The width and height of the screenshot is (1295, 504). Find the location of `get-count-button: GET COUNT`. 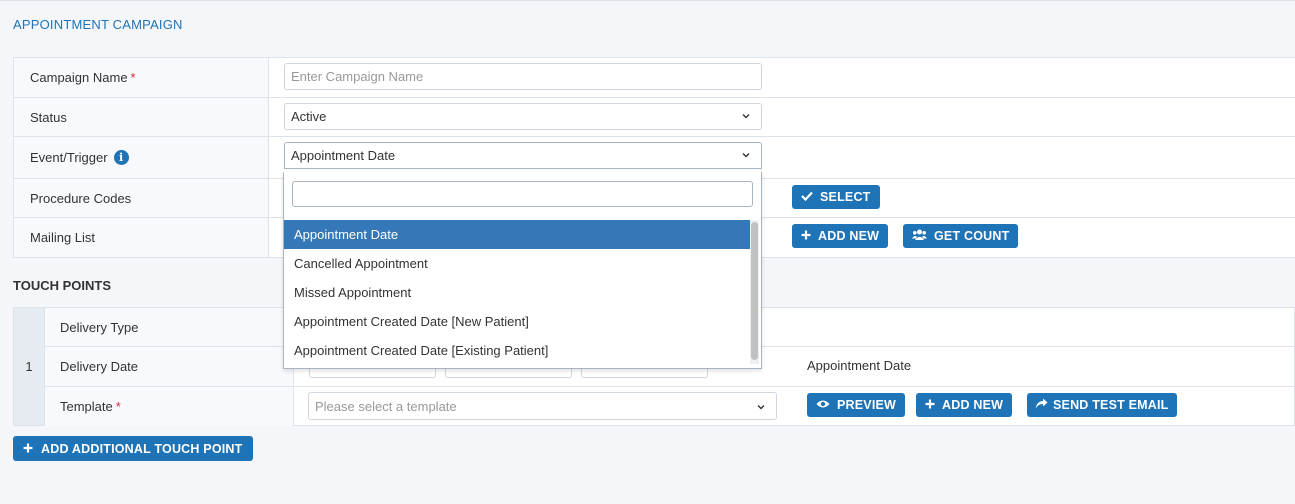

get-count-button: GET COUNT is located at coordinates (961, 236).